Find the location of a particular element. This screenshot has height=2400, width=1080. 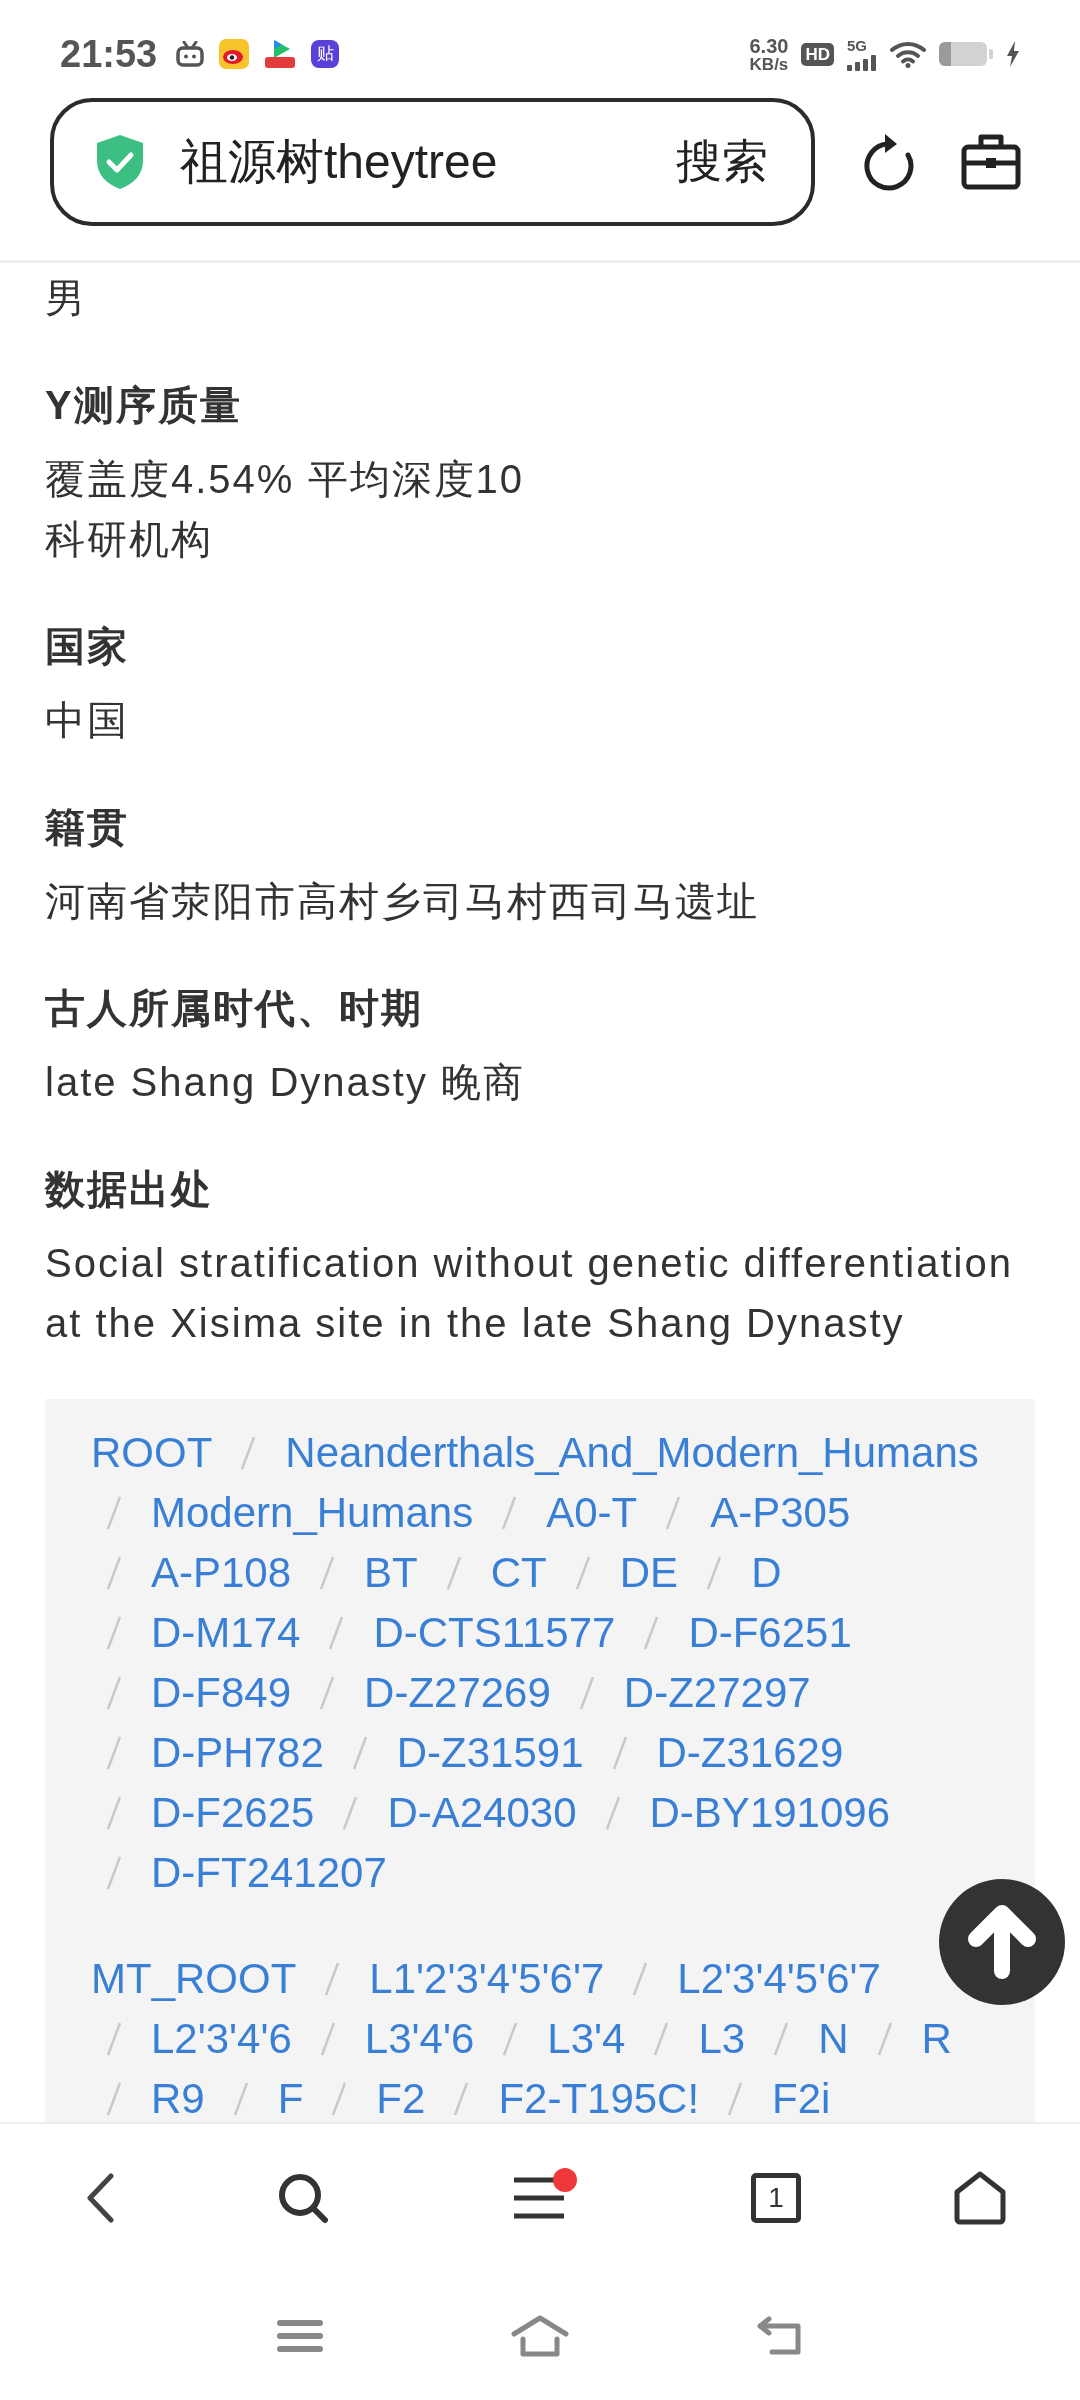

lineage-link: F2 is located at coordinates (401, 2095).